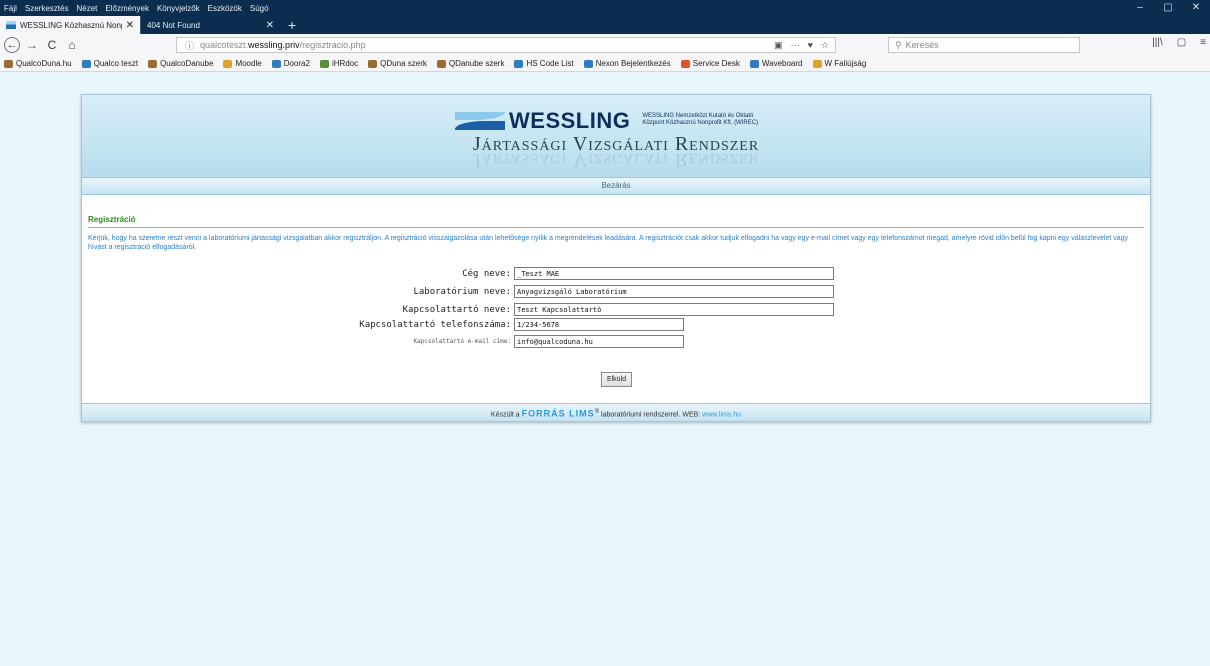 This screenshot has width=1210, height=666. I want to click on pocket-icon: ♥, so click(810, 45).